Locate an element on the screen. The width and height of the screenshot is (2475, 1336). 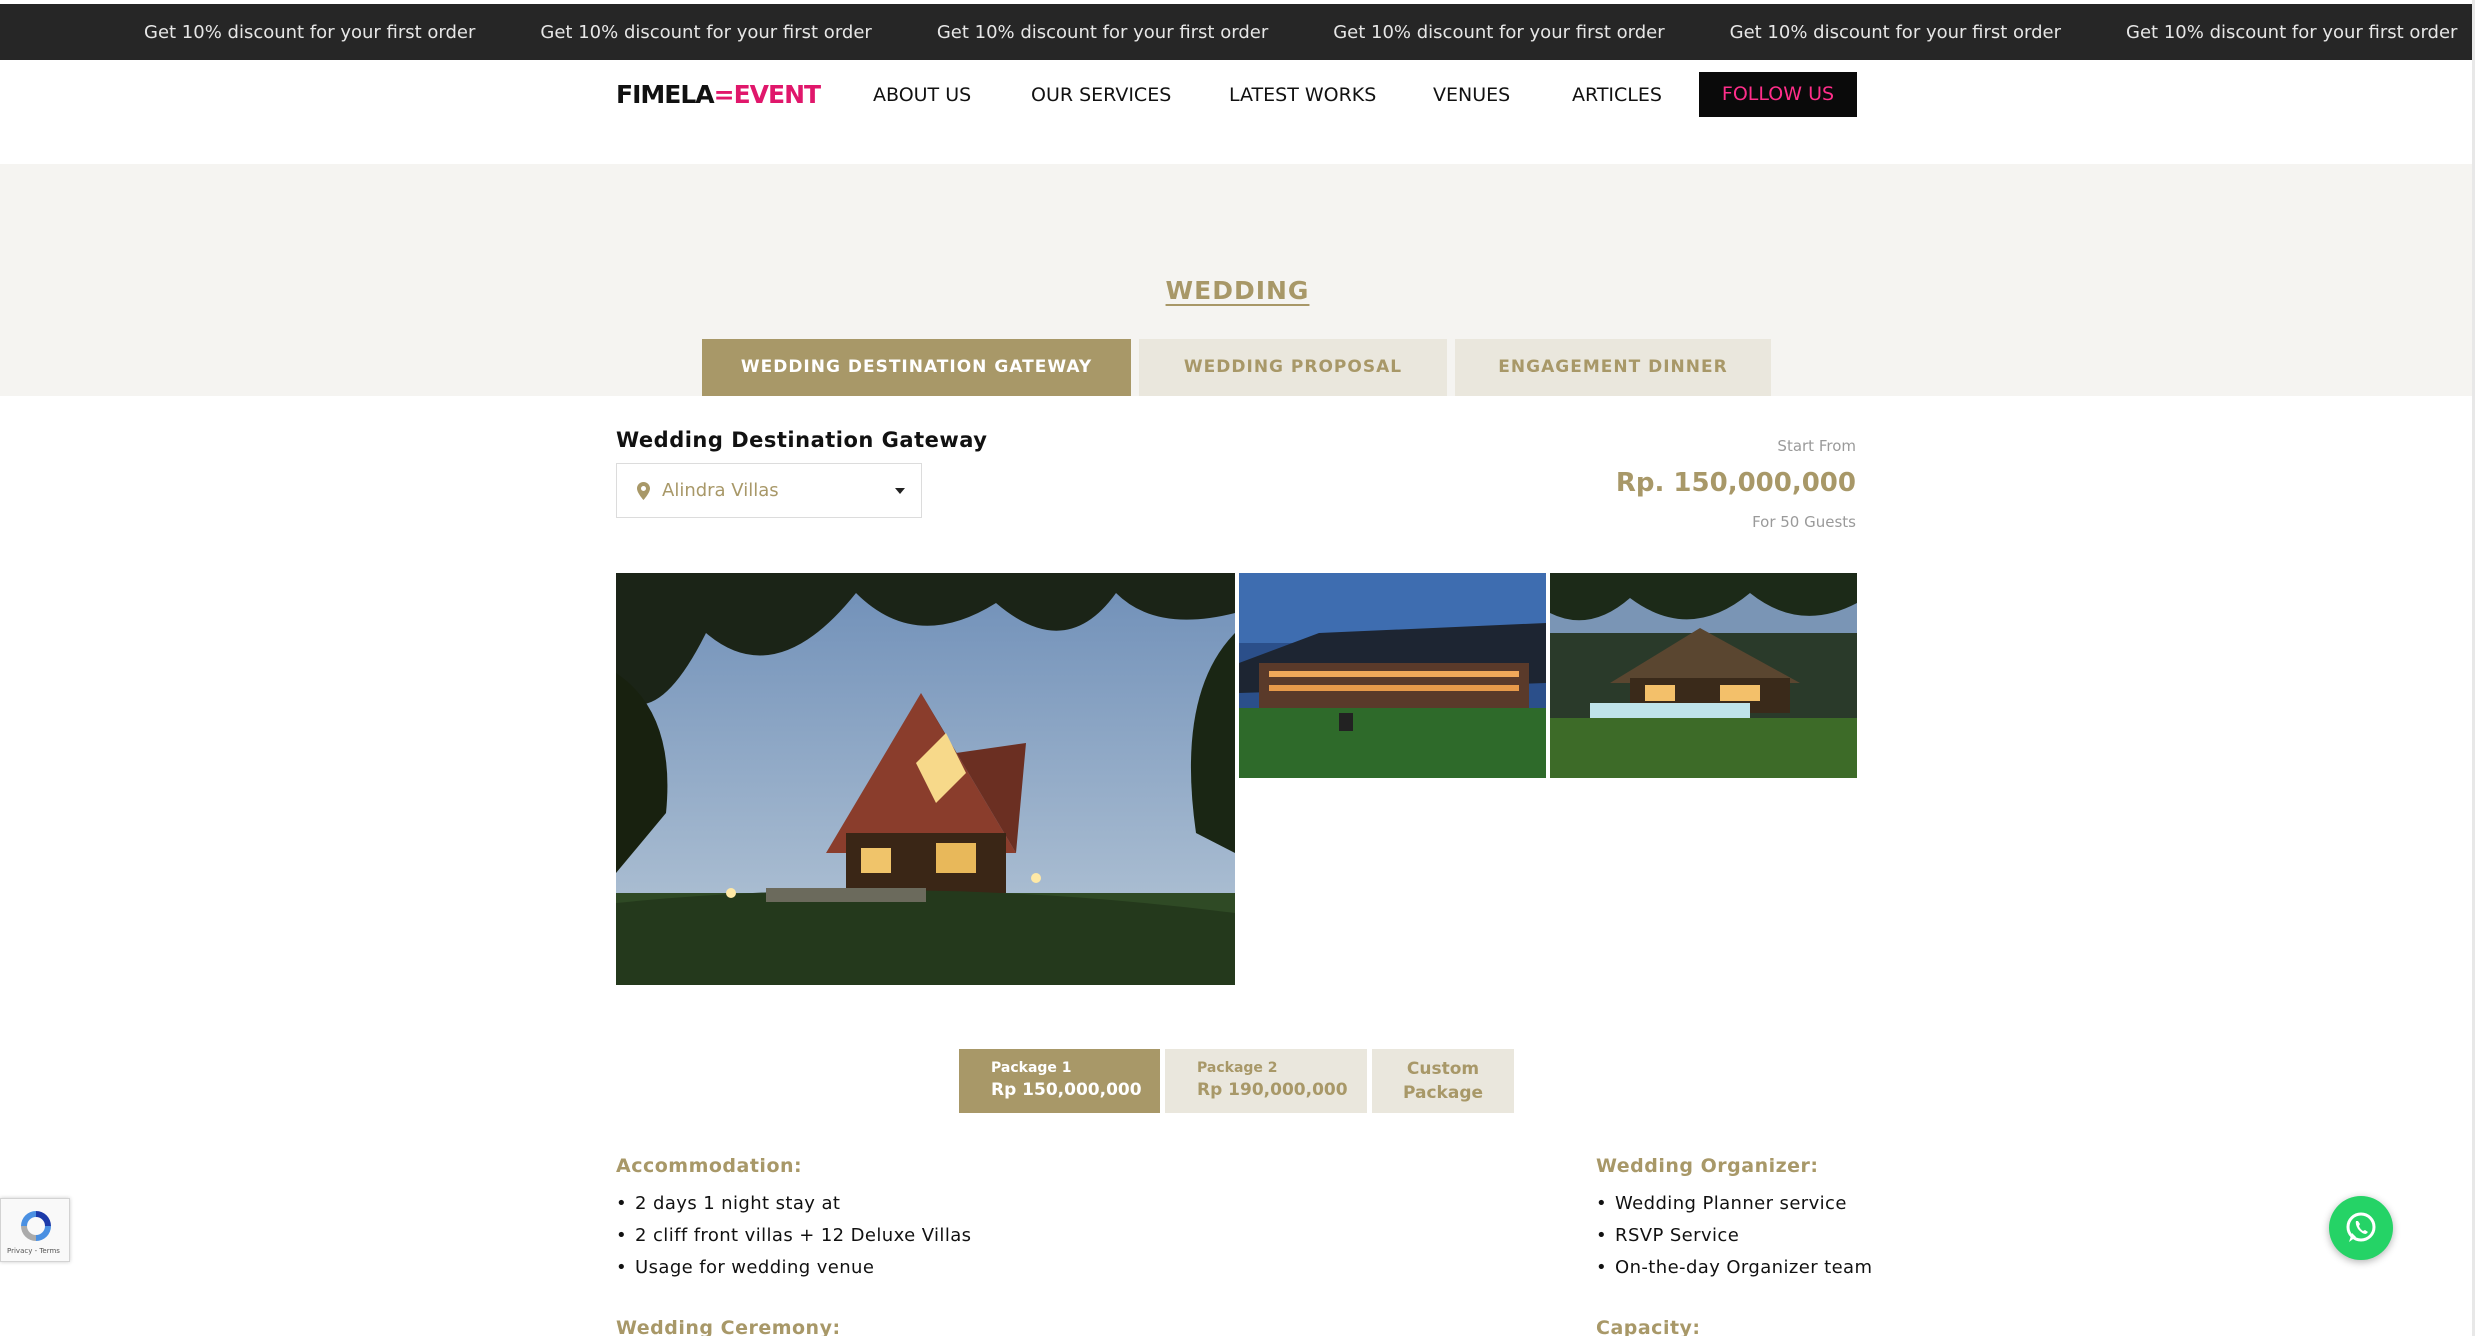
recaptcha-links: Privacy - Terms is located at coordinates (33, 1251).